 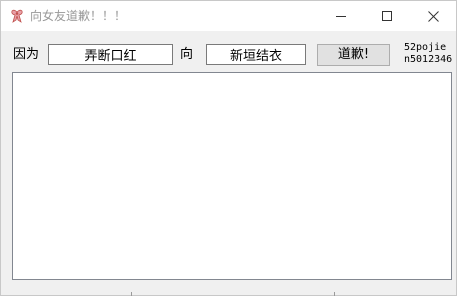 What do you see at coordinates (256, 54) in the screenshot?
I see `target-name-input` at bounding box center [256, 54].